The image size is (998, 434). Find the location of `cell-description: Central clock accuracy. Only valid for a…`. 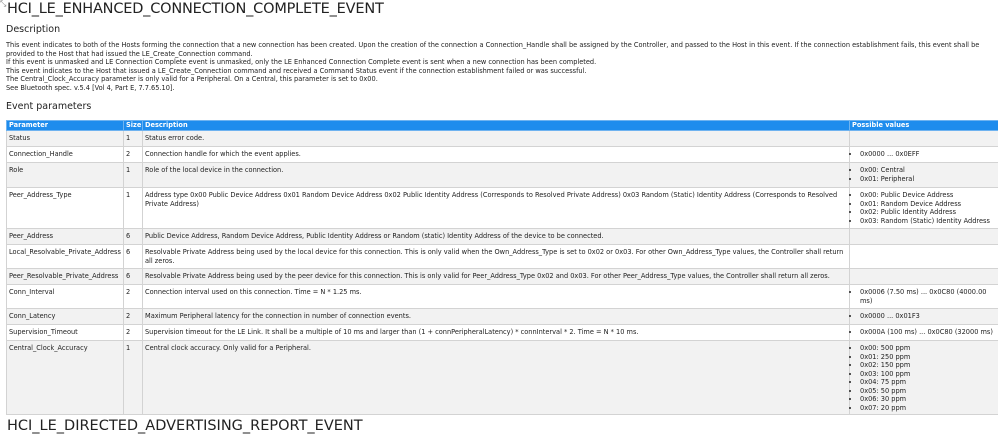

cell-description: Central clock accuracy. Only valid for a… is located at coordinates (496, 378).